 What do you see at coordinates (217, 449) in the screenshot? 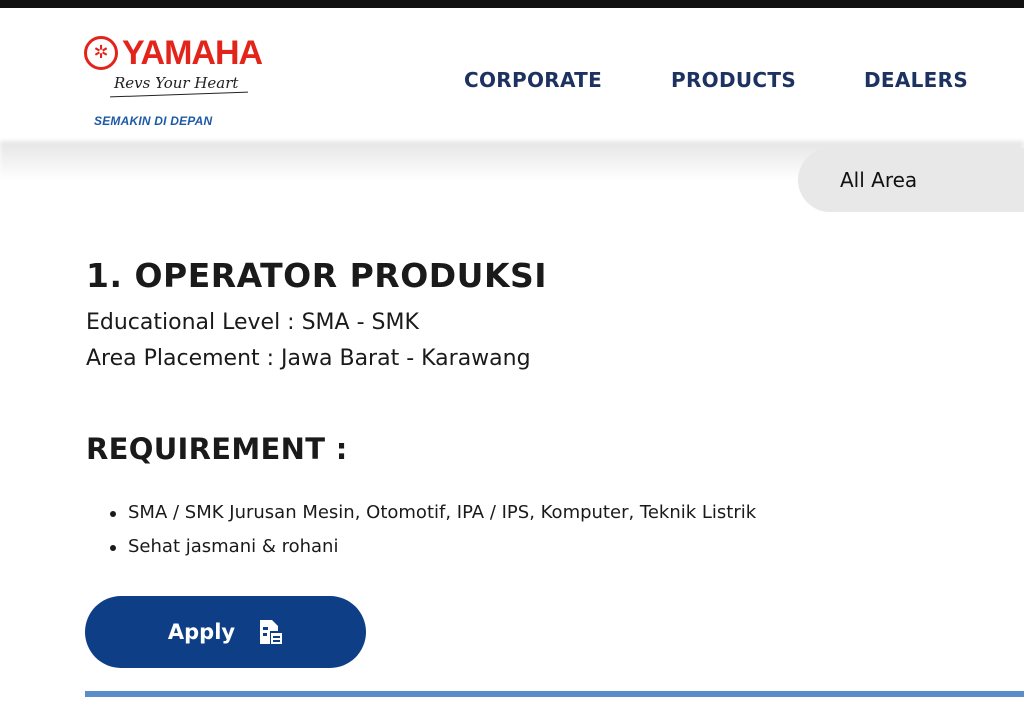
I see `requirement-heading: REQUIREMENT :` at bounding box center [217, 449].